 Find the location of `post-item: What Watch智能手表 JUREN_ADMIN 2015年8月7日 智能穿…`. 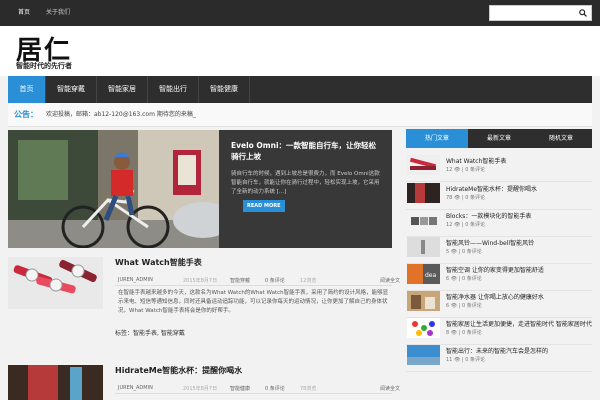

post-item: What Watch智能手表 JUREN_ADMIN 2015年8月7日 智能穿… is located at coordinates (204, 300).